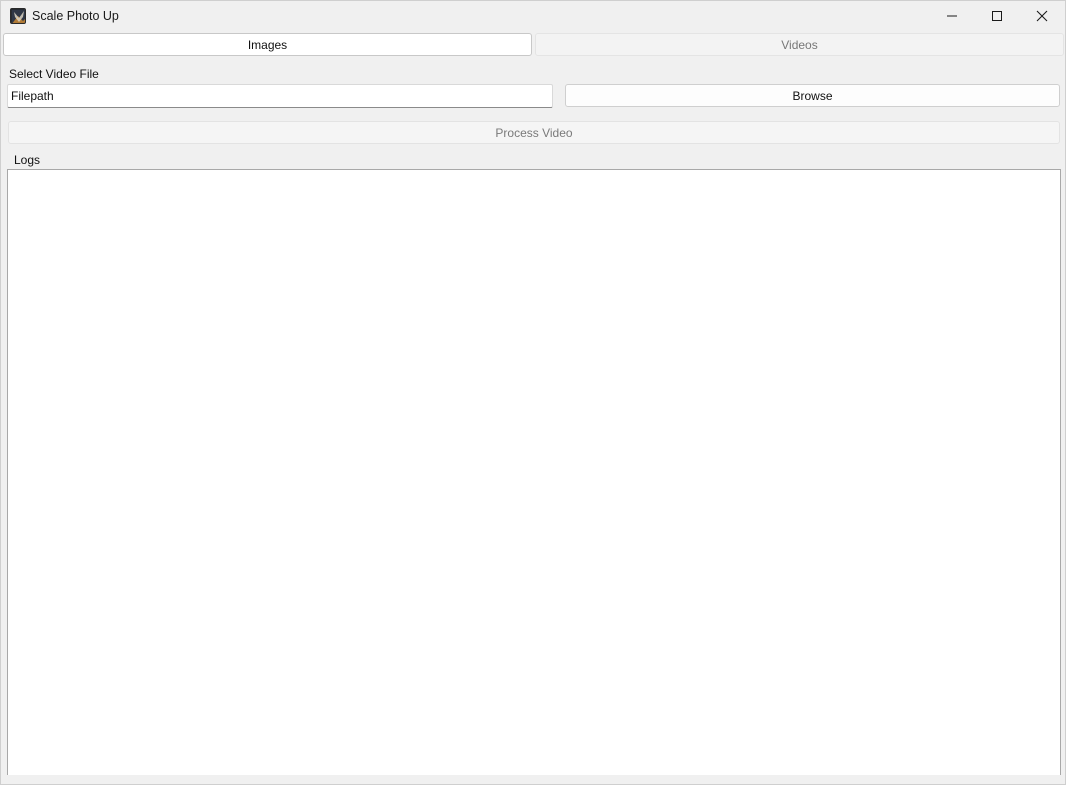 This screenshot has width=1066, height=785. I want to click on browse-button: Browse, so click(812, 95).